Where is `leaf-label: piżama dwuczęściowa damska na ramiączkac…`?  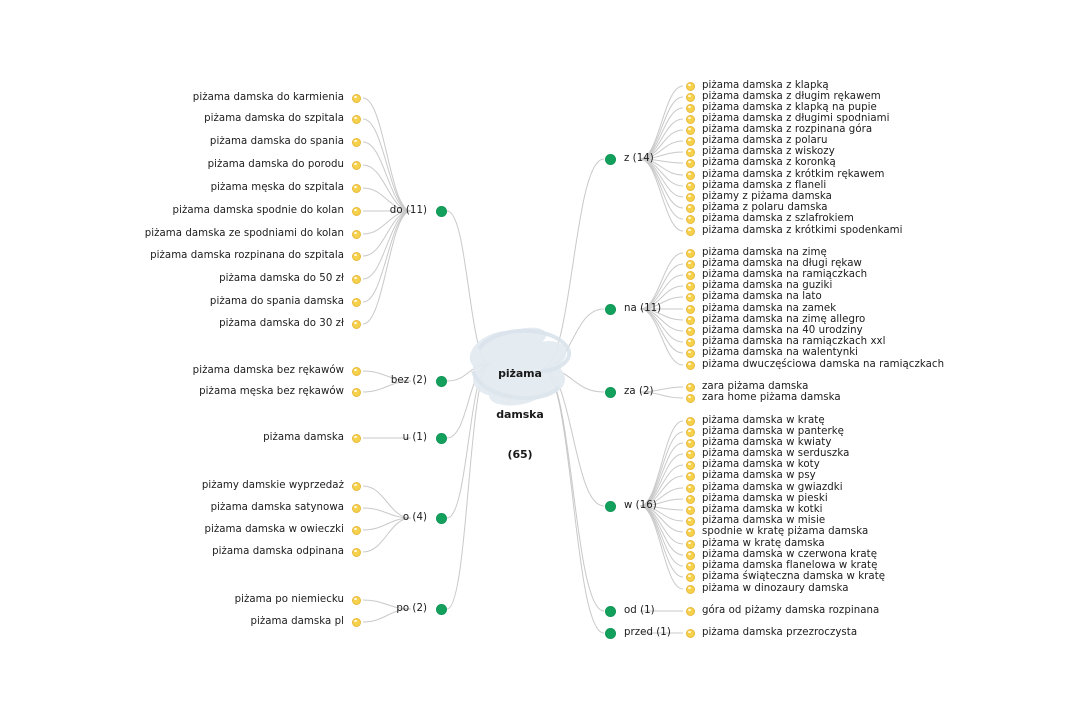
leaf-label: piżama dwuczęściowa damska na ramiączkac… is located at coordinates (823, 365).